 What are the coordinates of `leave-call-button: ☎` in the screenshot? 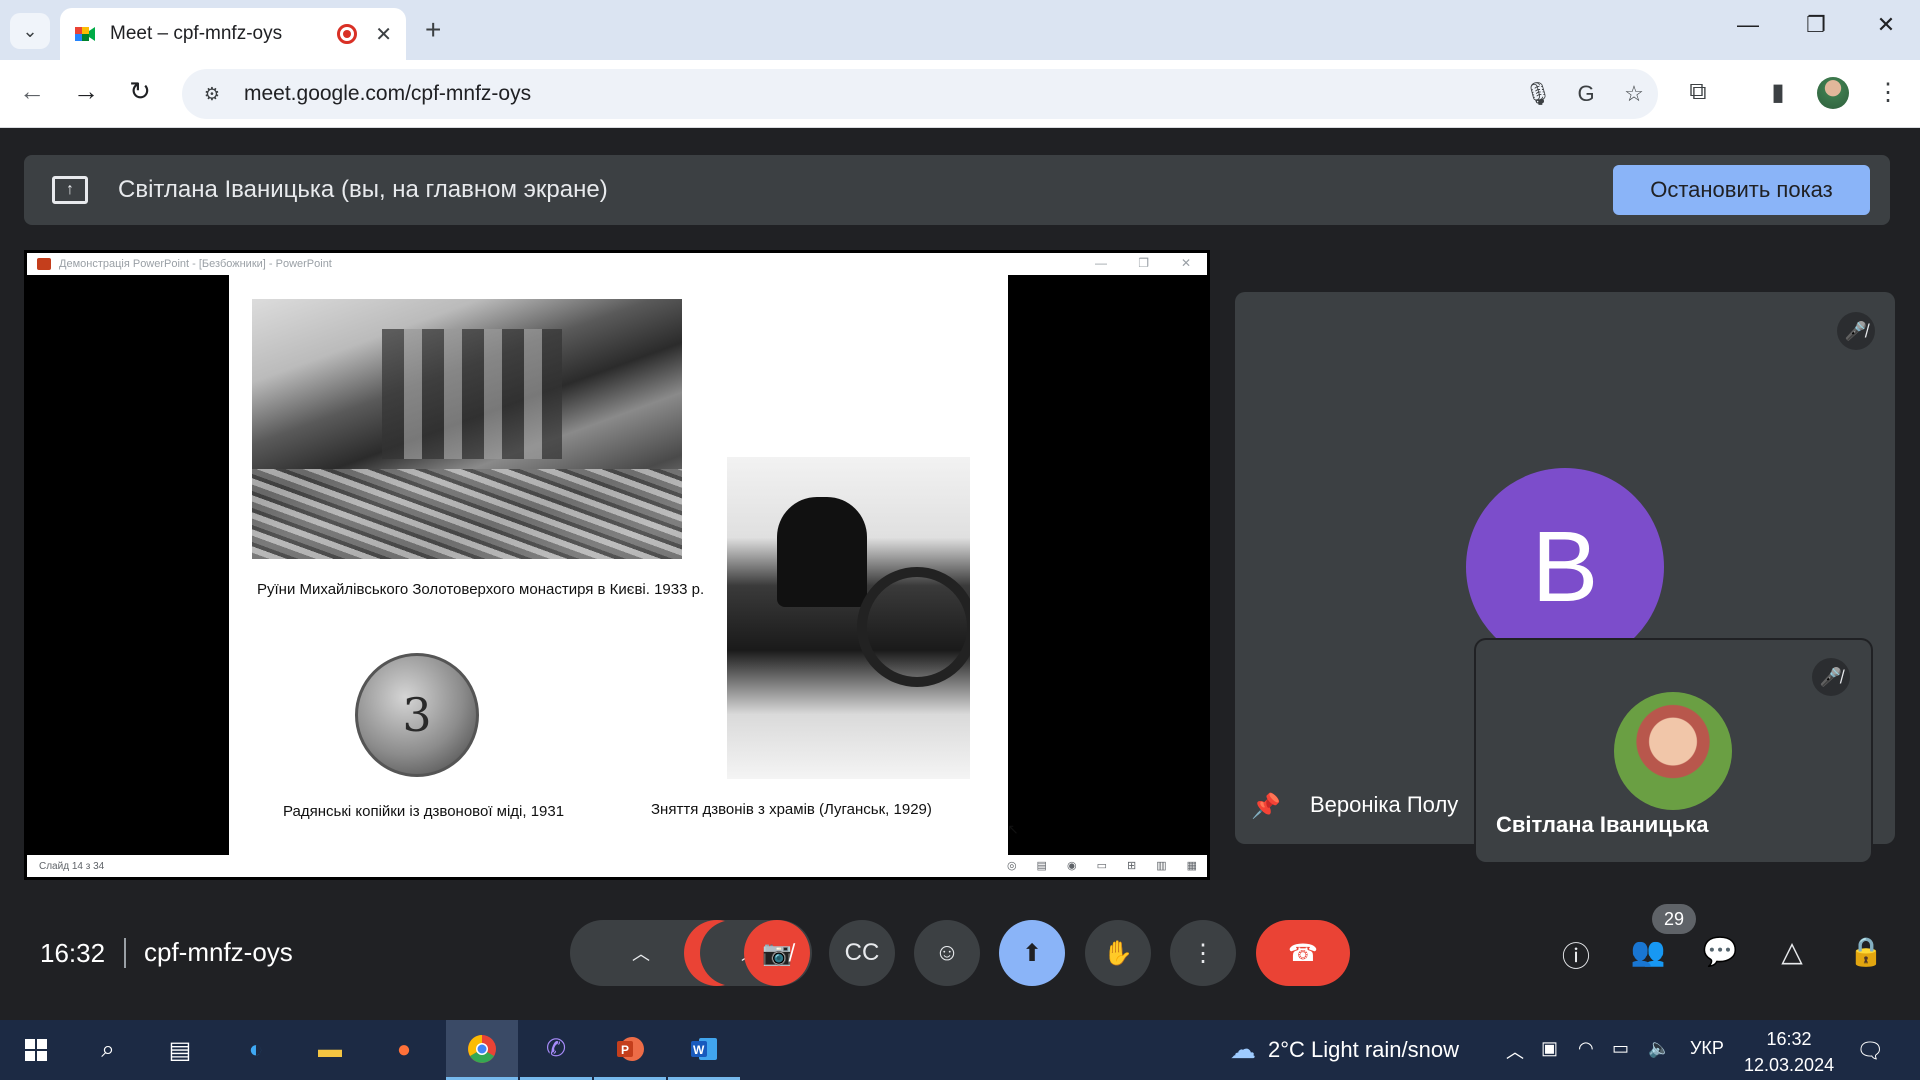 It's located at (1303, 953).